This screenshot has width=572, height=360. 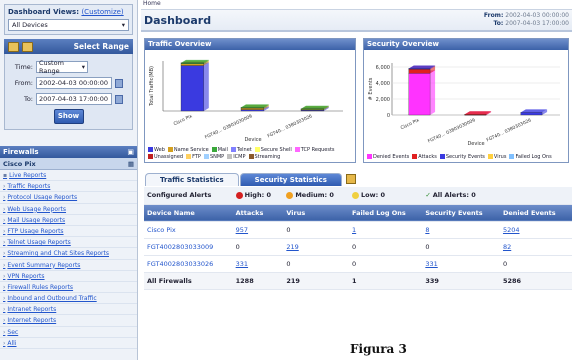 What do you see at coordinates (68, 176) in the screenshot?
I see `sidebar-item: ▪ Live Reports` at bounding box center [68, 176].